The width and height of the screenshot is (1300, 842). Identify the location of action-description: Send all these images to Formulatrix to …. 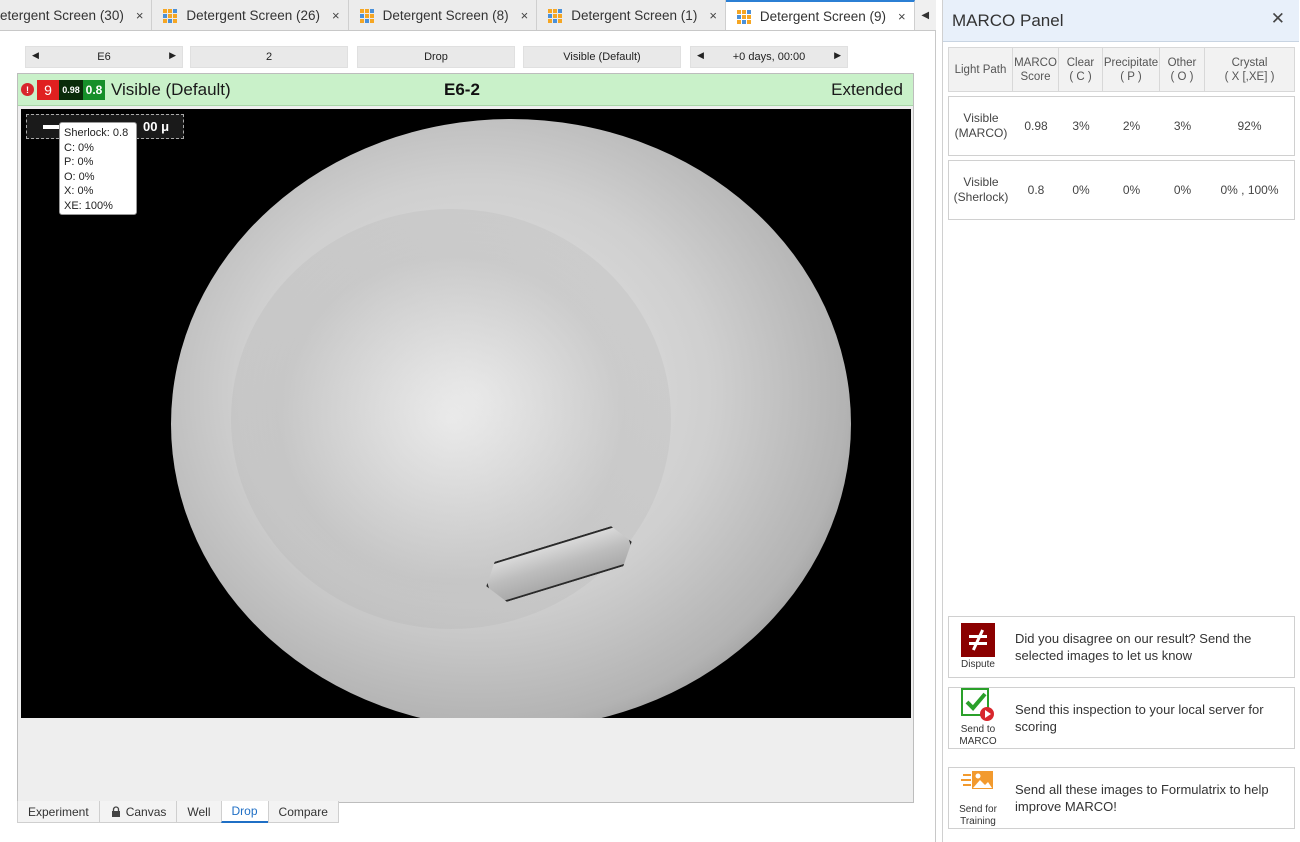
(1142, 798).